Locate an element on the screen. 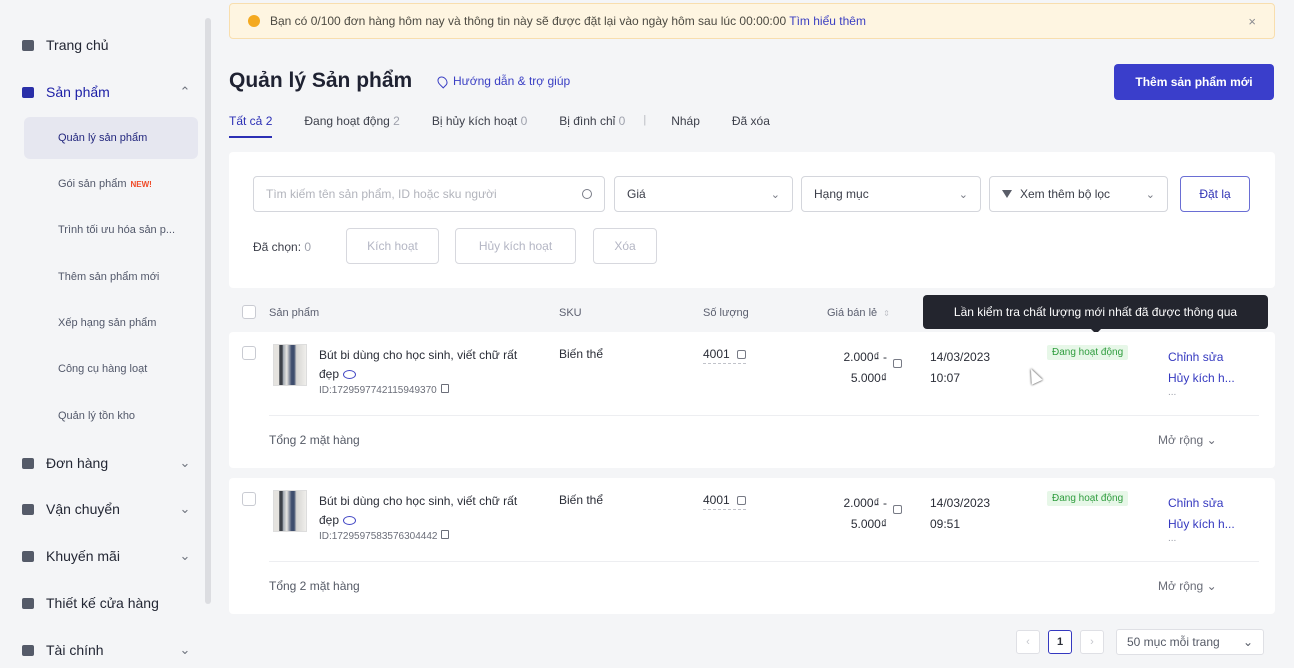  wallet-icon is located at coordinates (28, 650).